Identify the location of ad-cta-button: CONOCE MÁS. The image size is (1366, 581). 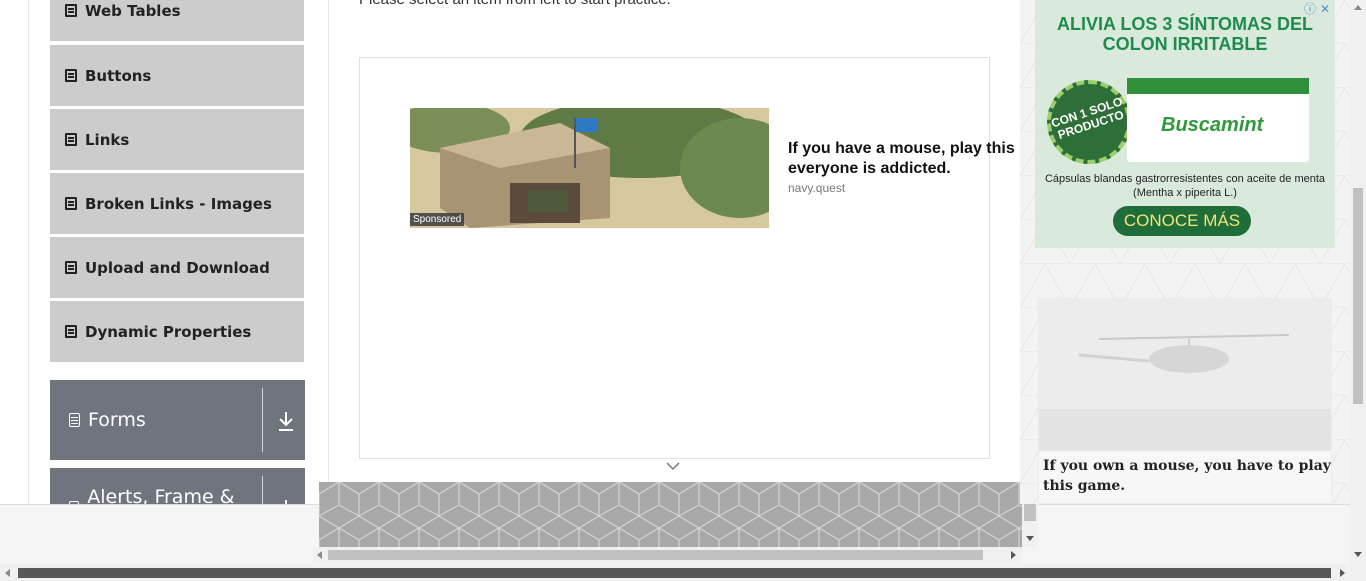
(1182, 221).